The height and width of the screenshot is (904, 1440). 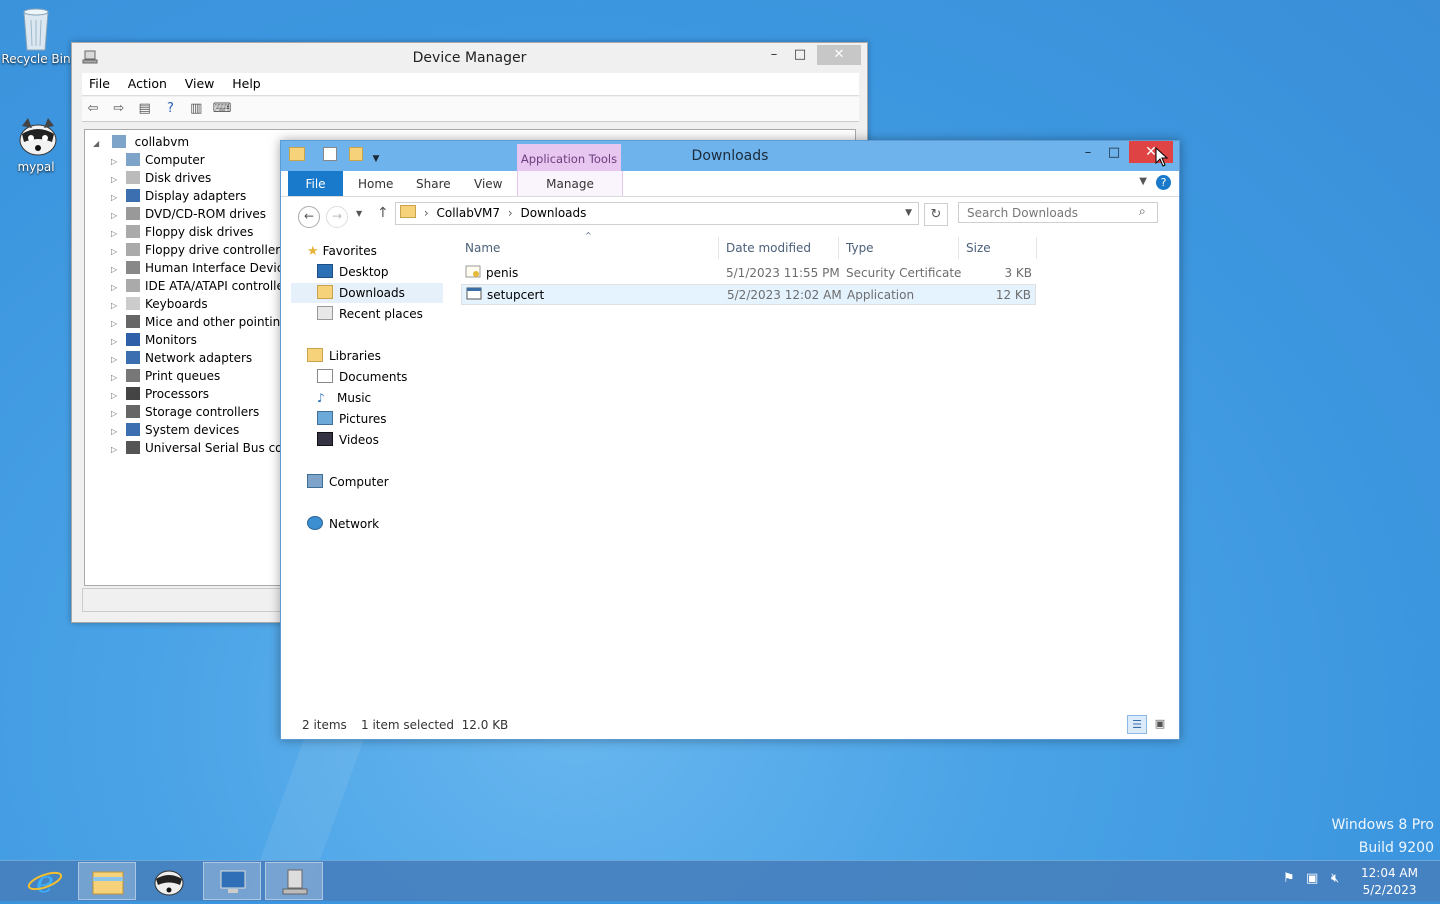 What do you see at coordinates (159, 304) in the screenshot?
I see `tree-item: ▷ Keyboards` at bounding box center [159, 304].